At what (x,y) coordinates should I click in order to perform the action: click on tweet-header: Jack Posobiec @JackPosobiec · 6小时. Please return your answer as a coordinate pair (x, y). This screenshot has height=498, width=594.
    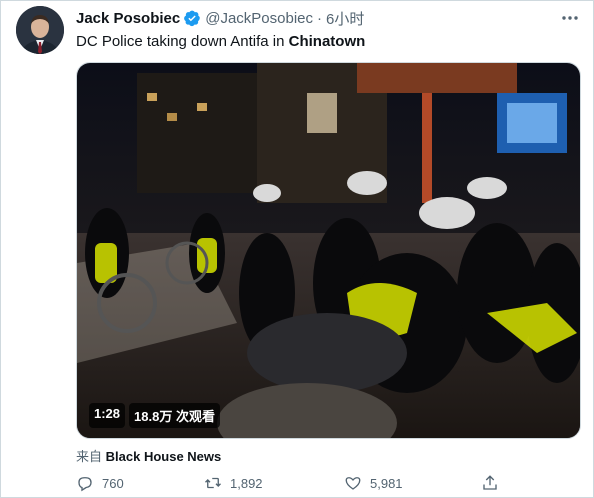
    Looking at the image, I should click on (220, 18).